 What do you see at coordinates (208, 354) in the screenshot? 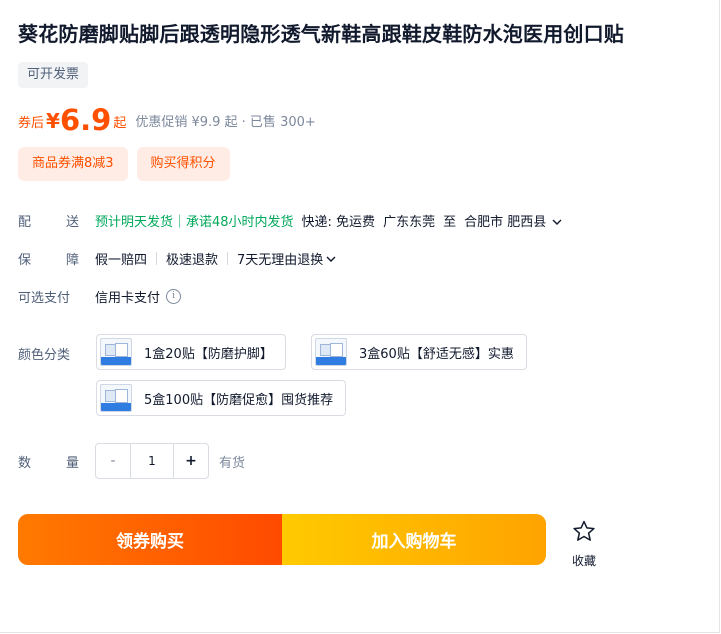
I see `sku-option-label: 1盒20贴【防磨护脚】` at bounding box center [208, 354].